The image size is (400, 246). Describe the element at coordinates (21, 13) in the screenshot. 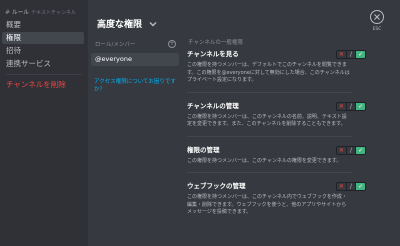

I see `breadcrumb-channel-name: ルール` at that location.